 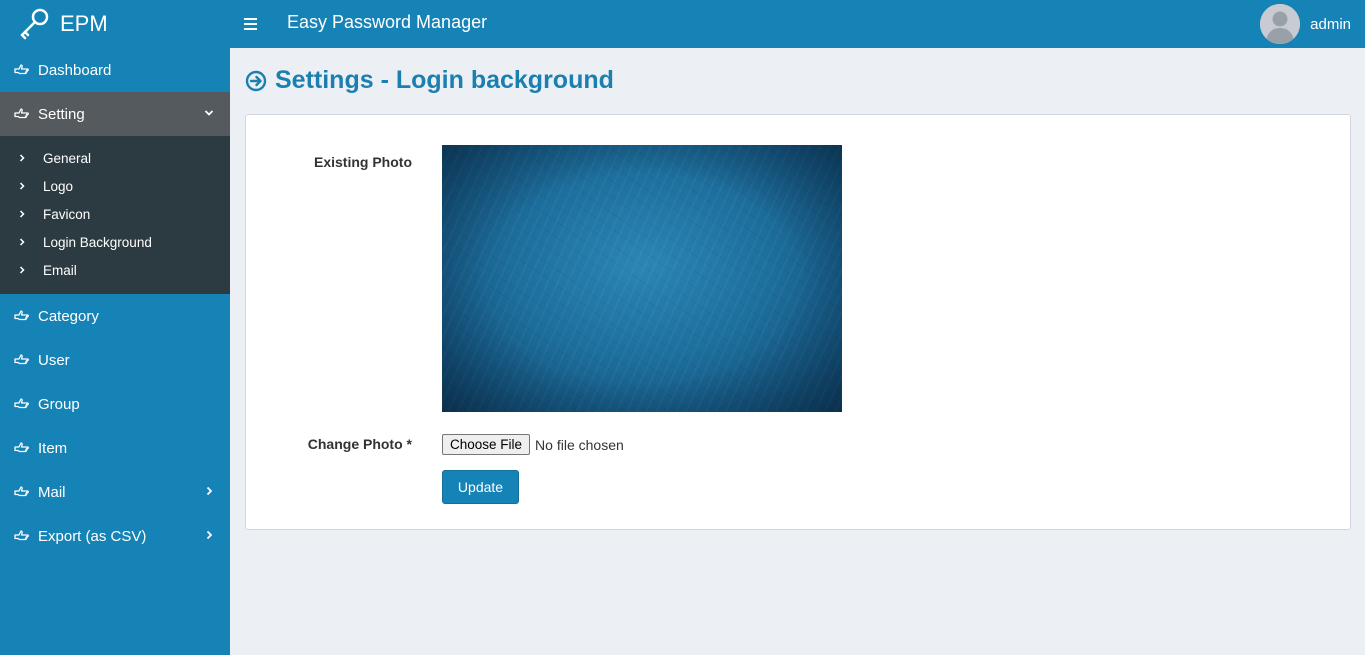 What do you see at coordinates (34, 24) in the screenshot?
I see `key-icon` at bounding box center [34, 24].